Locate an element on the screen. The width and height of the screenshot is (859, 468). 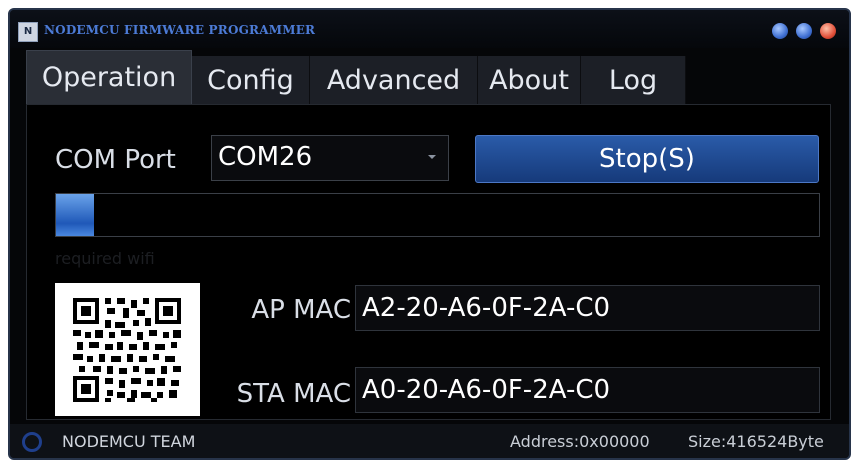
tab-about: About is located at coordinates (529, 80).